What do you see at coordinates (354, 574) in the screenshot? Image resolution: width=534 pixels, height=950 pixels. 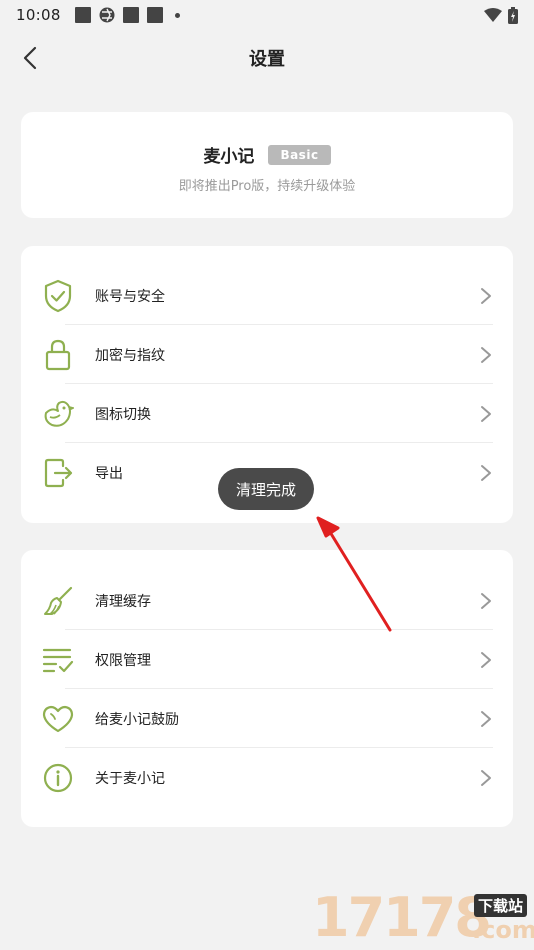 I see `annotation-arrow` at bounding box center [354, 574].